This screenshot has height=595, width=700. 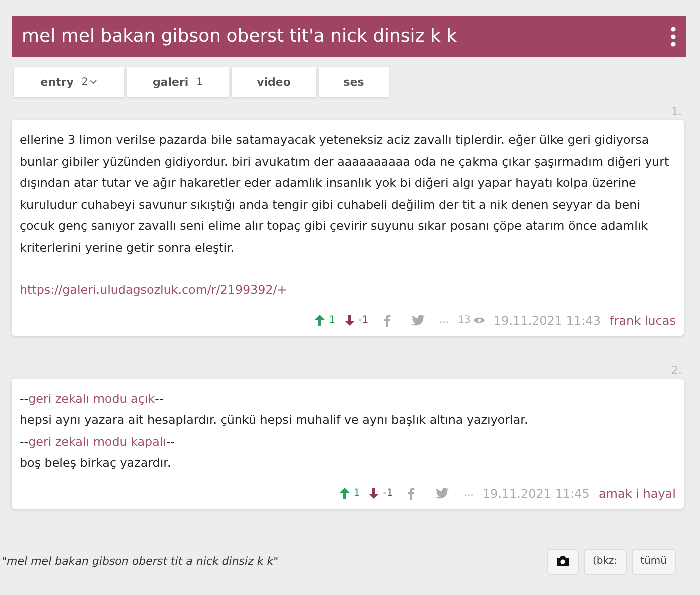 I want to click on entry-link: geri zekalı modu açık, so click(x=92, y=399).